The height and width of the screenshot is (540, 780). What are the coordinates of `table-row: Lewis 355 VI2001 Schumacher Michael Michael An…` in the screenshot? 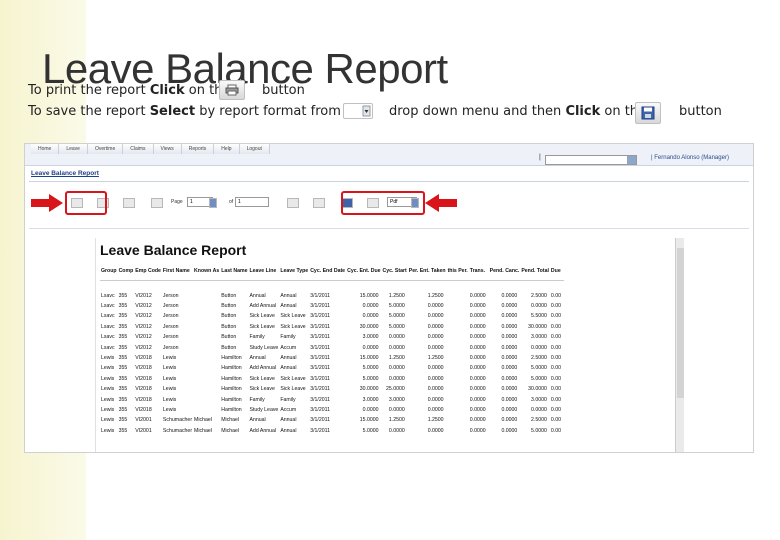 It's located at (332, 420).